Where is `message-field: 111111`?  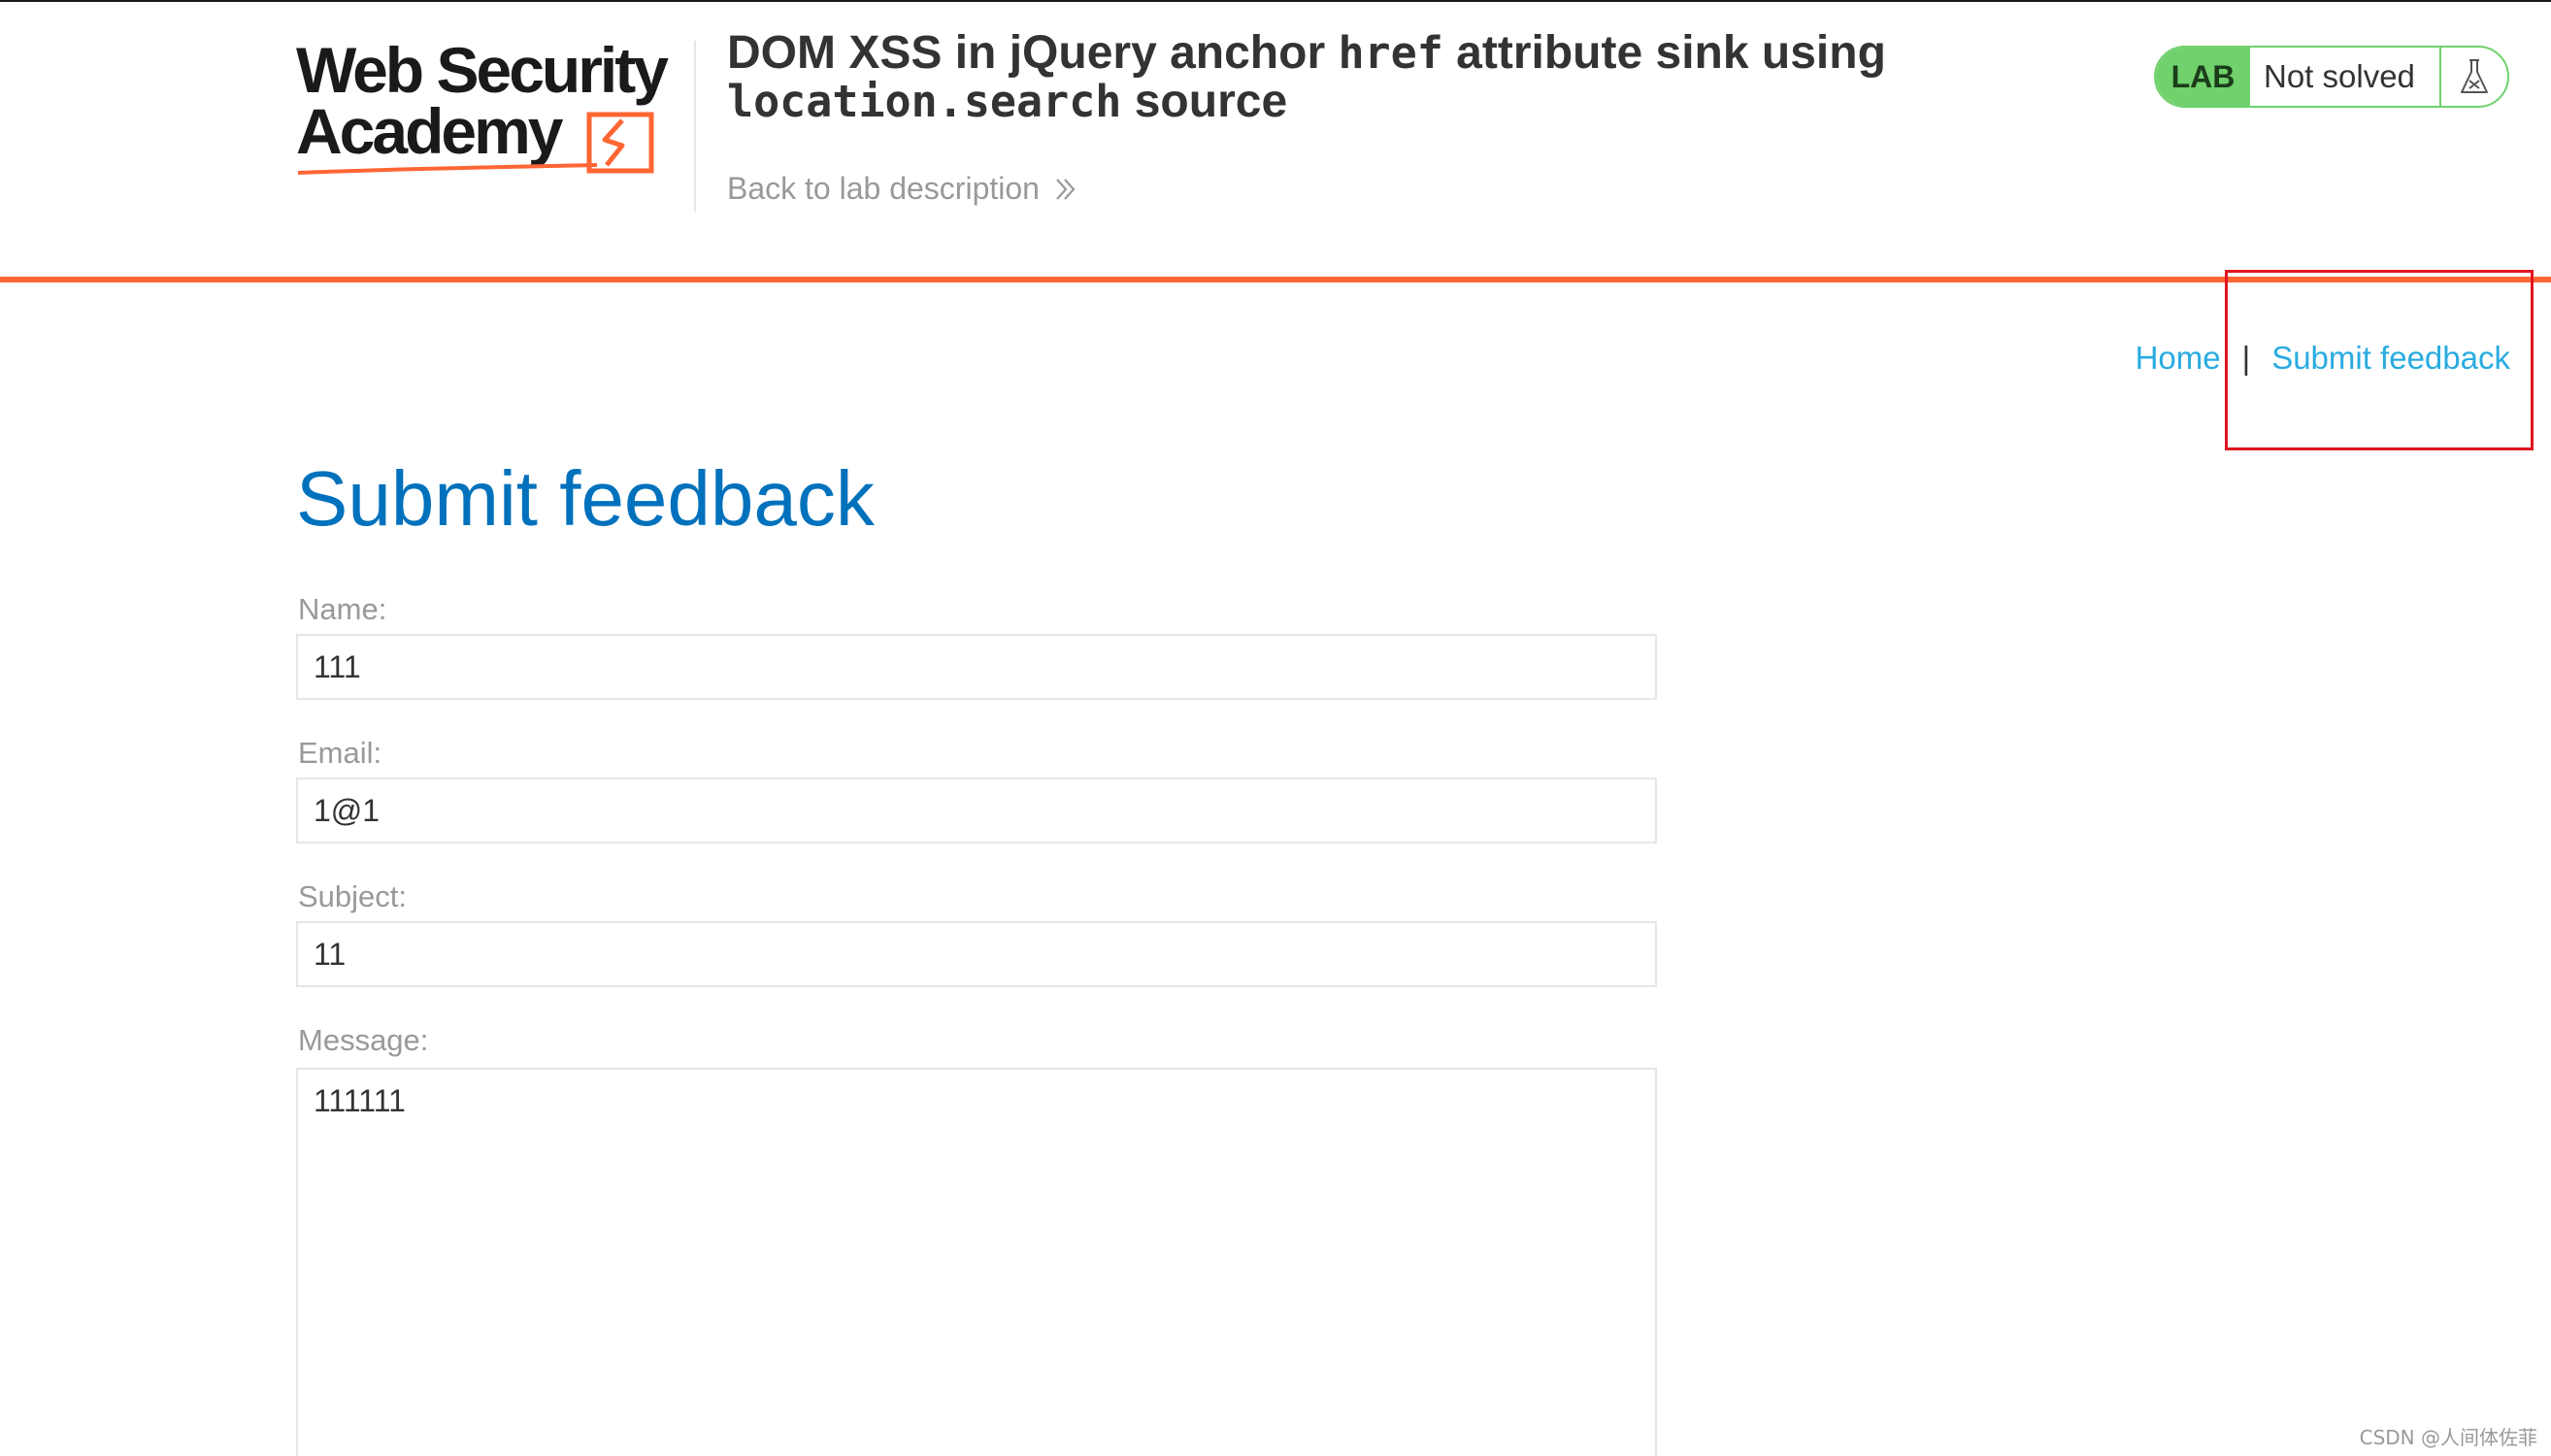 message-field: 111111 is located at coordinates (976, 1262).